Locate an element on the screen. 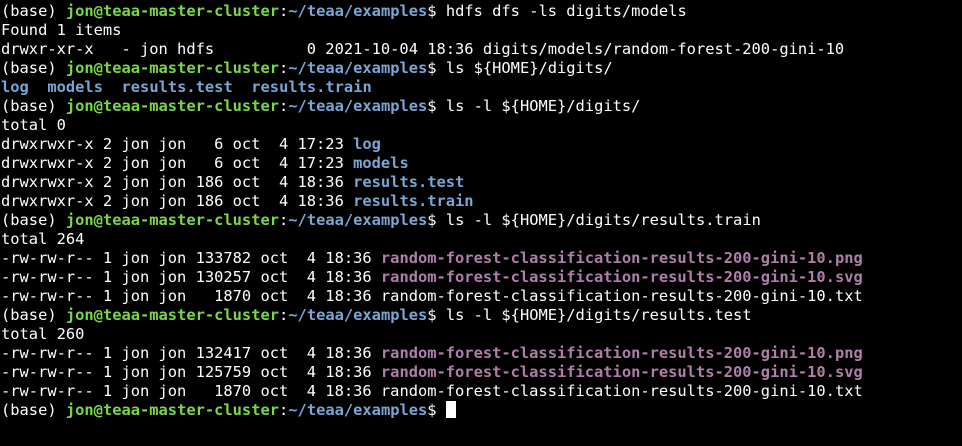 The width and height of the screenshot is (962, 446). output-line: Found 1 items is located at coordinates (481, 30).